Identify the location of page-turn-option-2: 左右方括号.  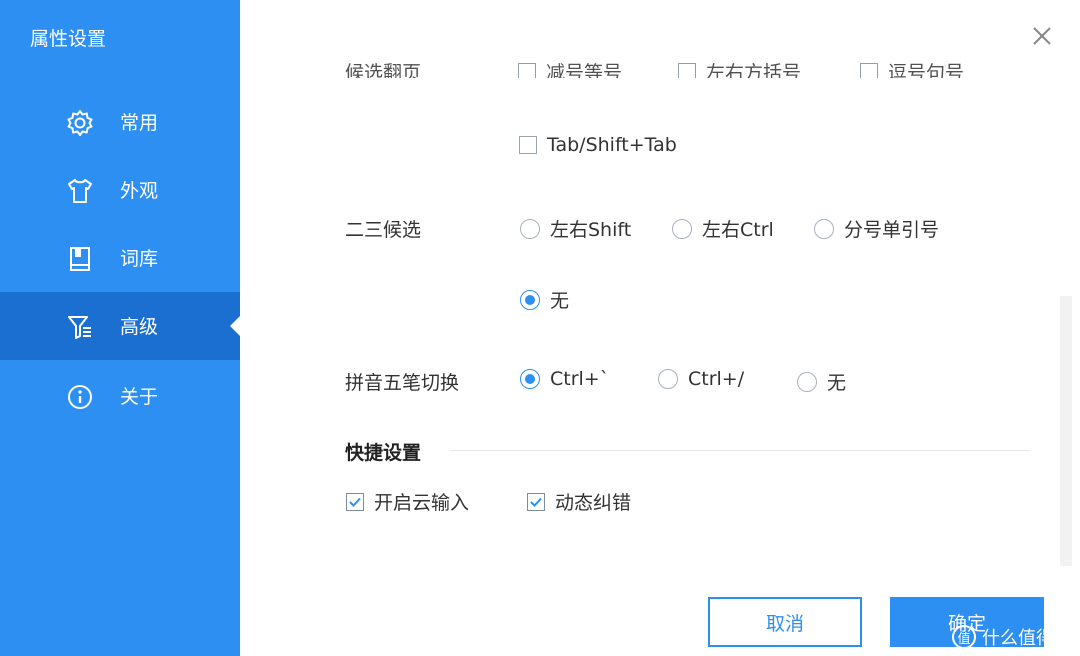
(748, 67).